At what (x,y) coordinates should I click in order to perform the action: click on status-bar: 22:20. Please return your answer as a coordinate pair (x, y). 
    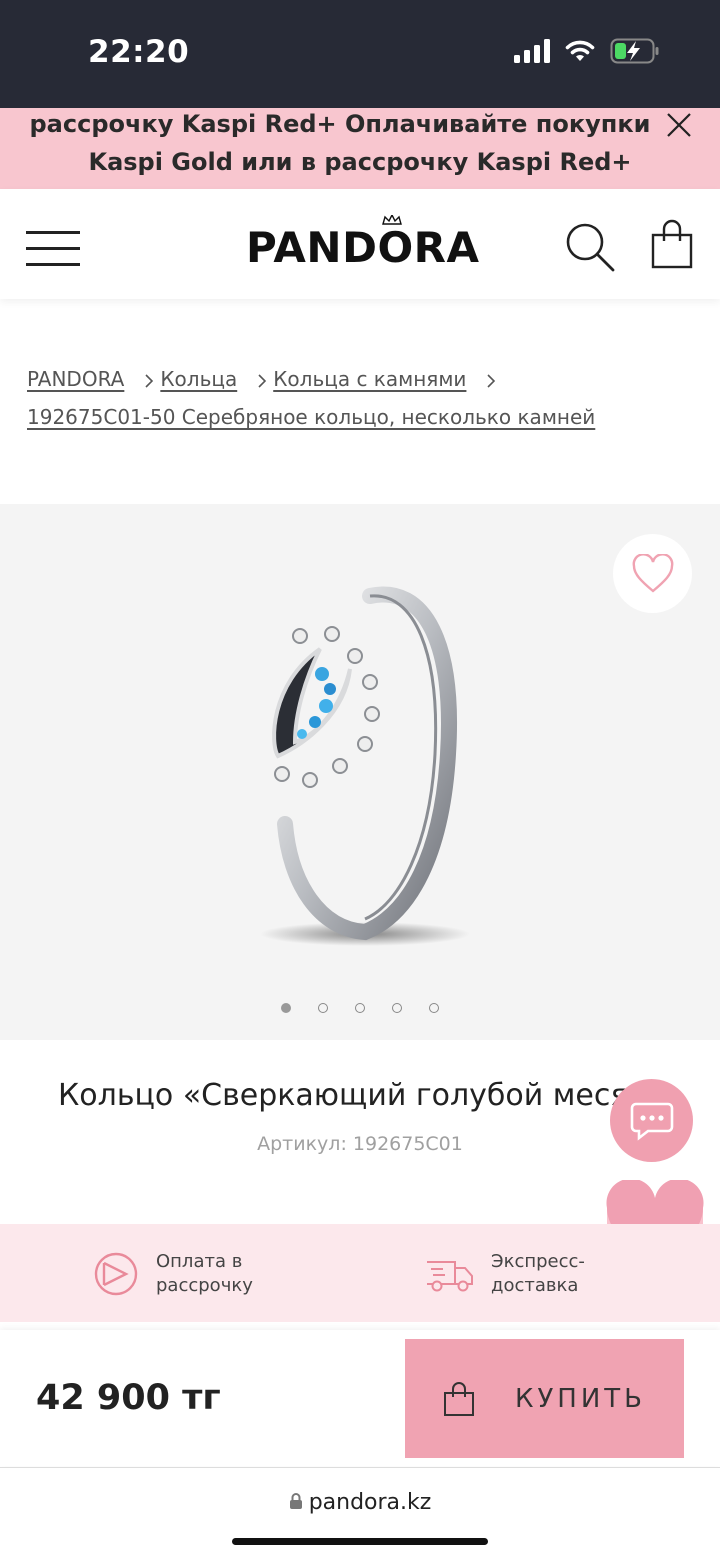
    Looking at the image, I should click on (360, 54).